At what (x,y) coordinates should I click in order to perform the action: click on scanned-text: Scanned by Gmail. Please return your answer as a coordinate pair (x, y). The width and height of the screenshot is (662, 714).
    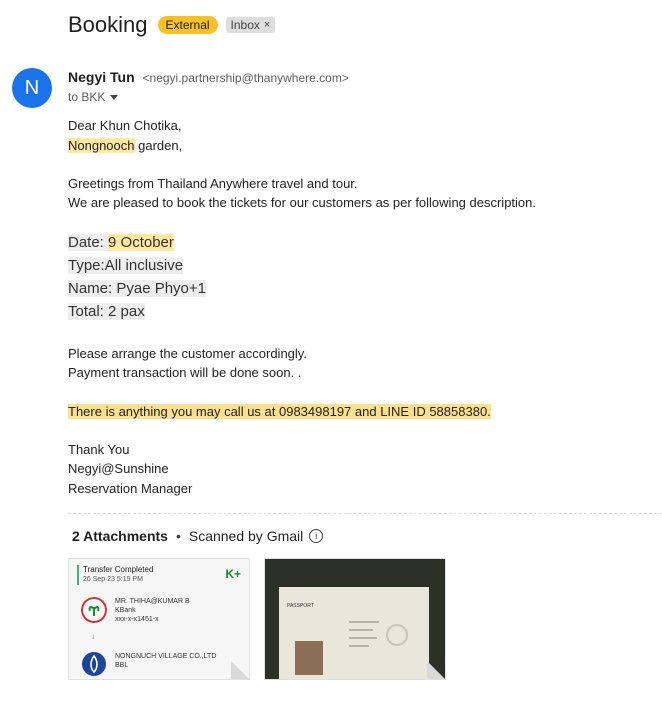
    Looking at the image, I should click on (246, 536).